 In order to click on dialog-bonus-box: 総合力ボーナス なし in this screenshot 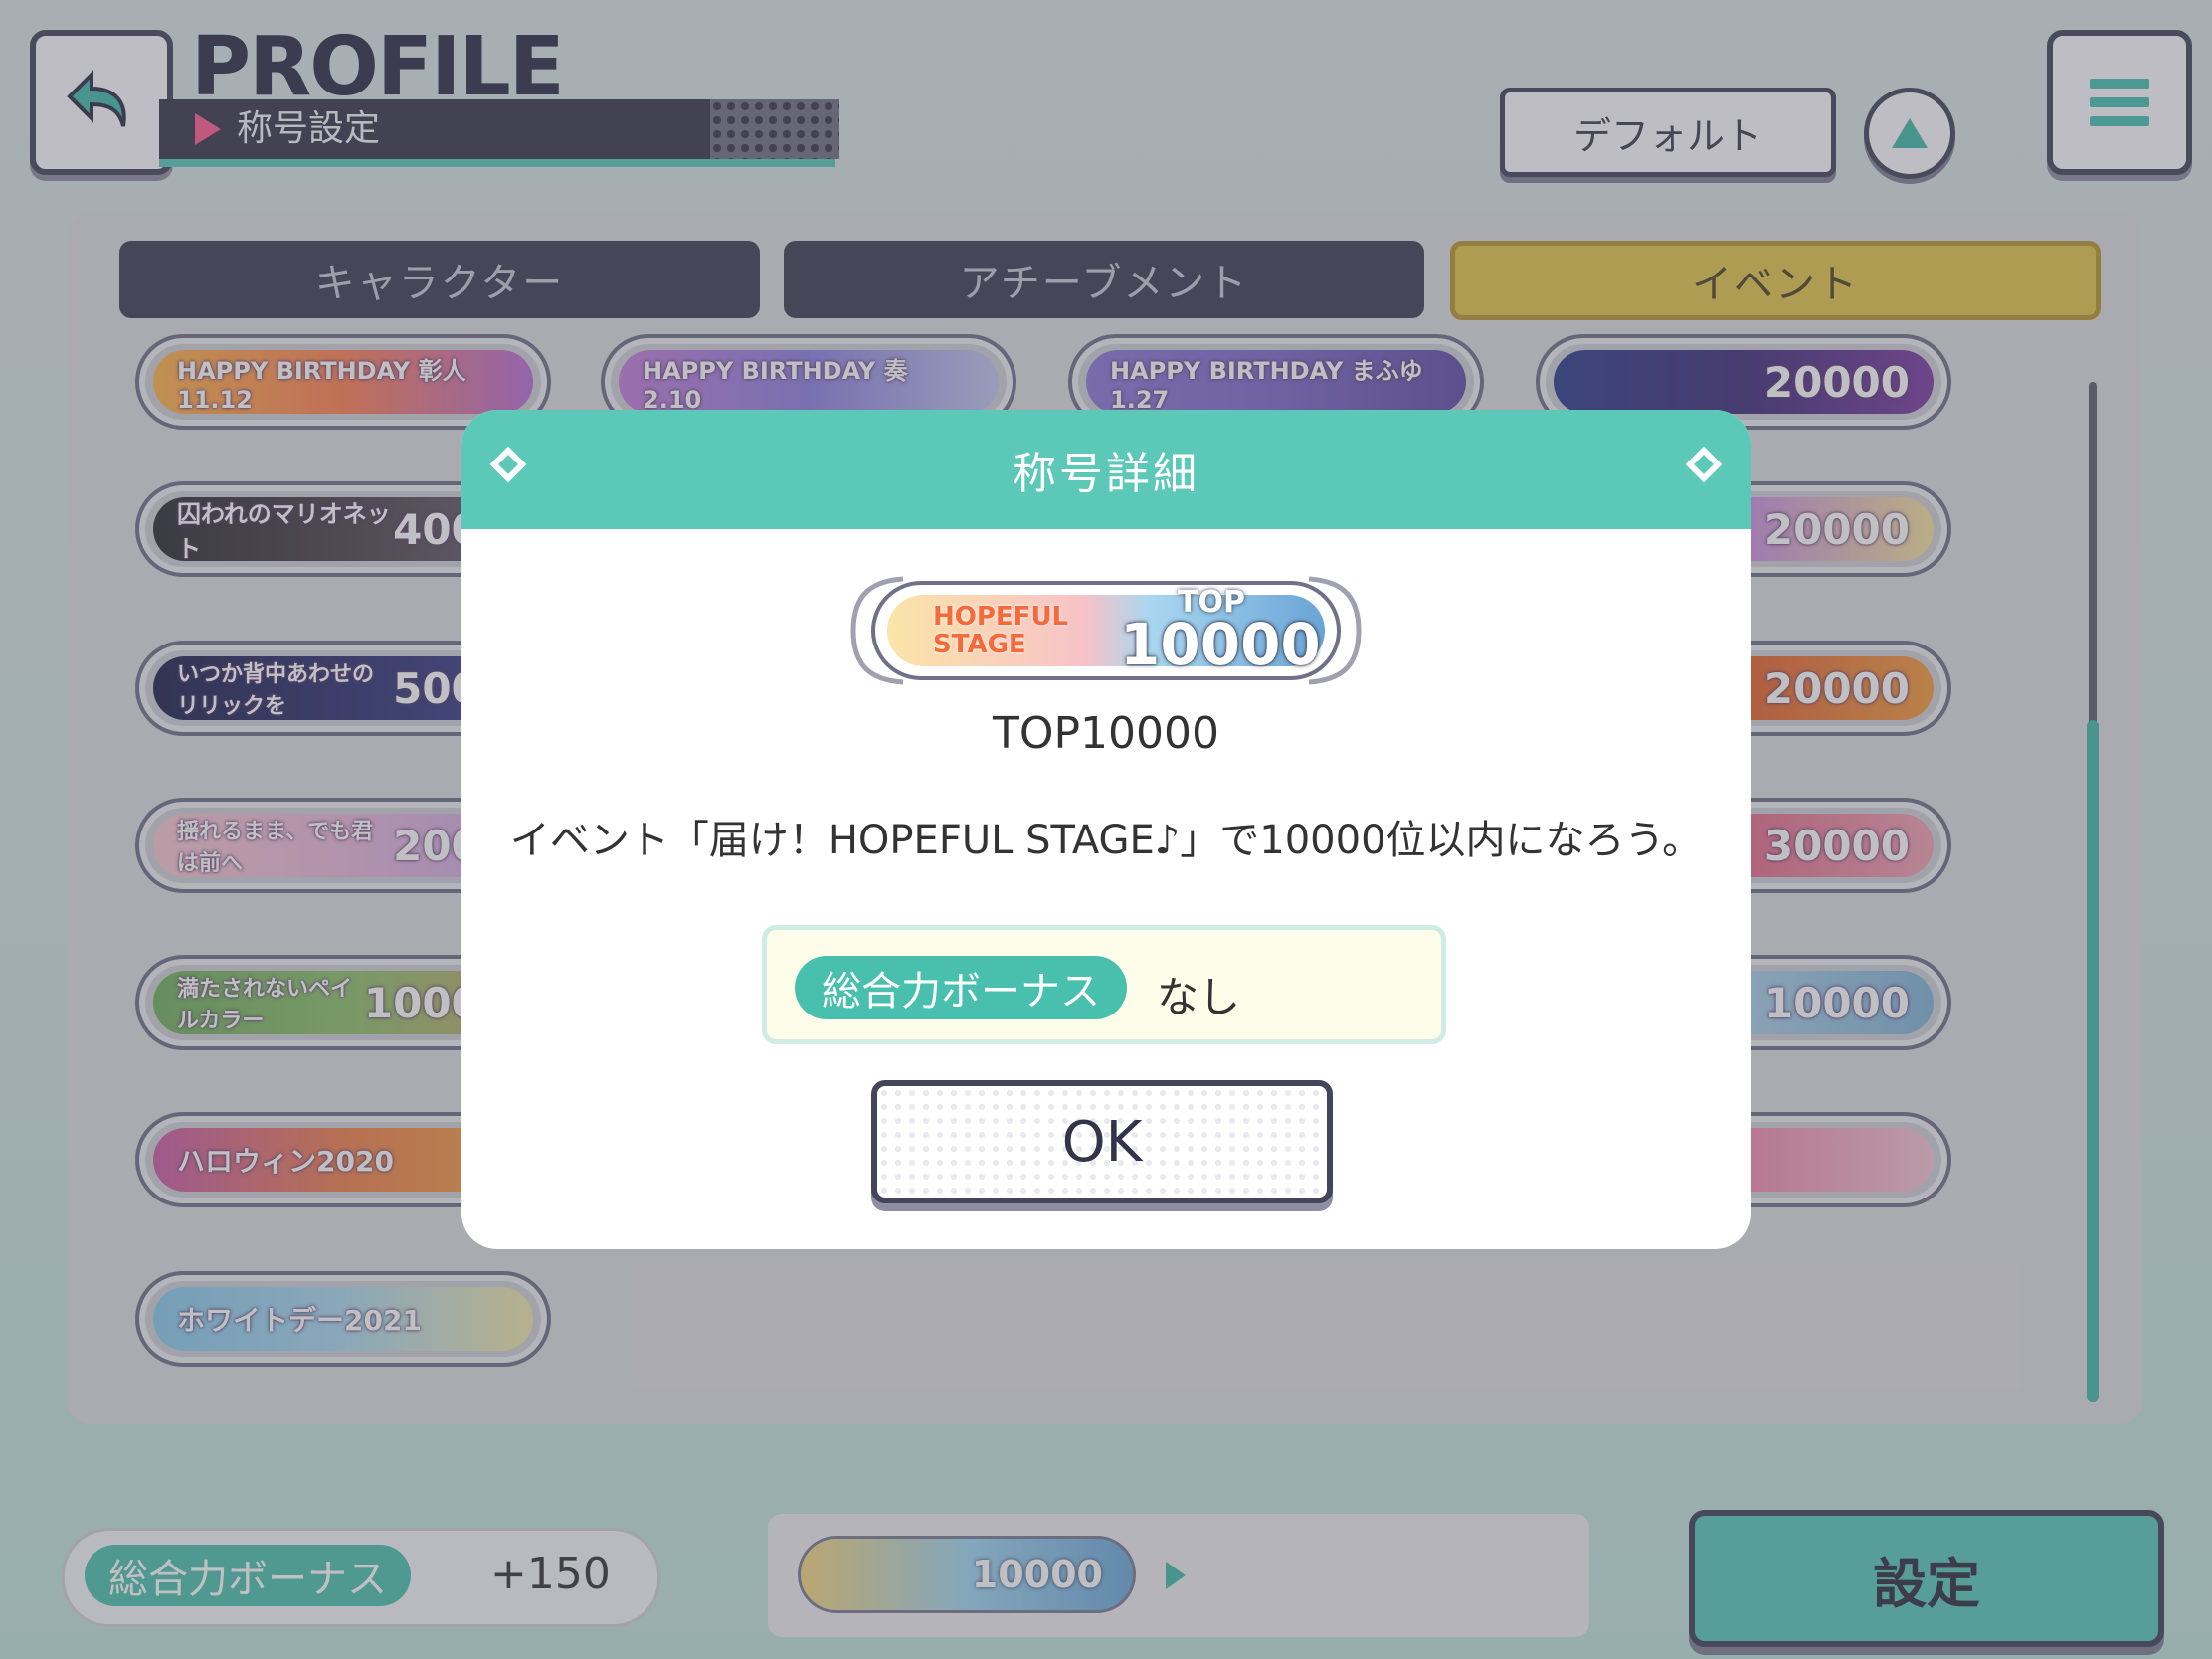, I will do `click(1104, 984)`.